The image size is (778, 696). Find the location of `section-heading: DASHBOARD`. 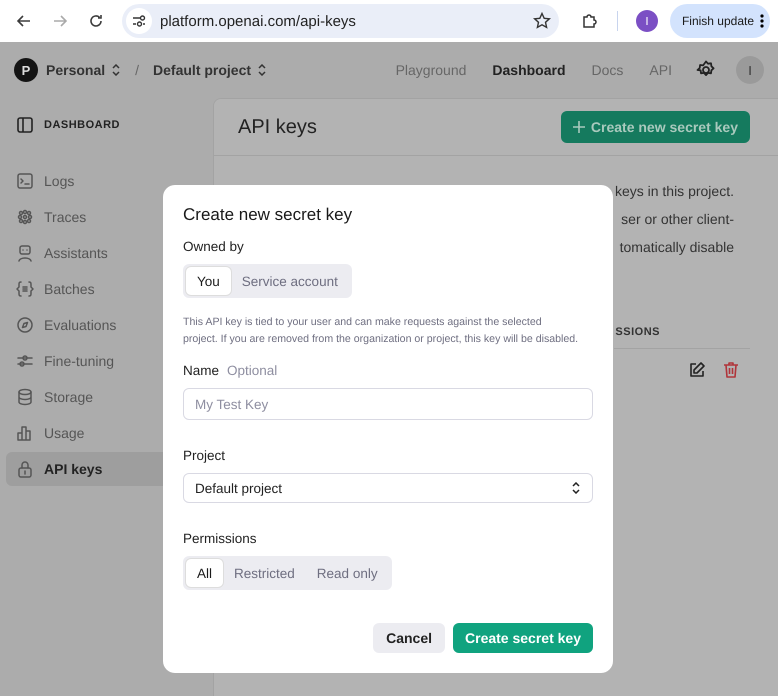

section-heading: DASHBOARD is located at coordinates (82, 125).